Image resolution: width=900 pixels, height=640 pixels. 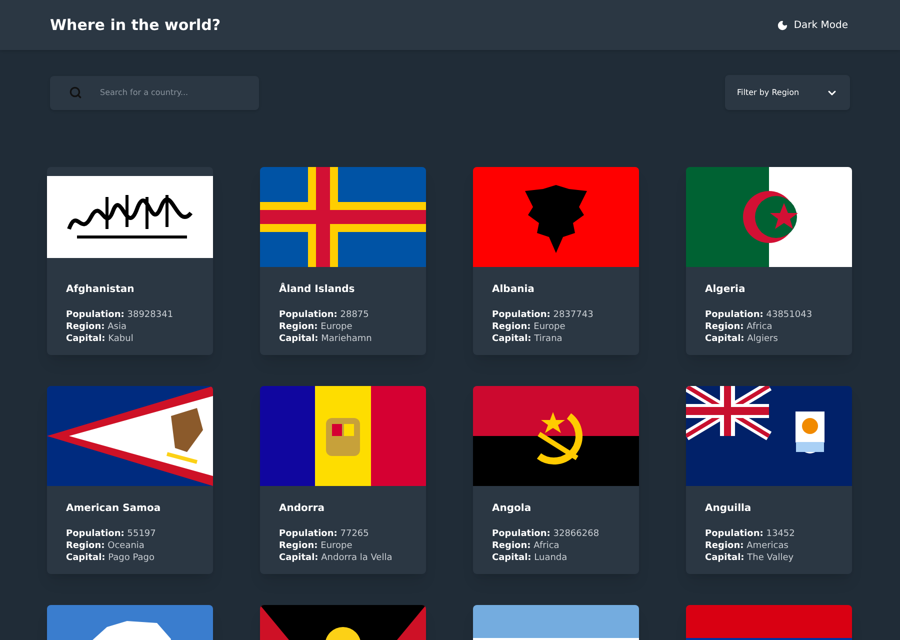 I want to click on country-detail: Capital: Andorra la Vella, so click(x=336, y=558).